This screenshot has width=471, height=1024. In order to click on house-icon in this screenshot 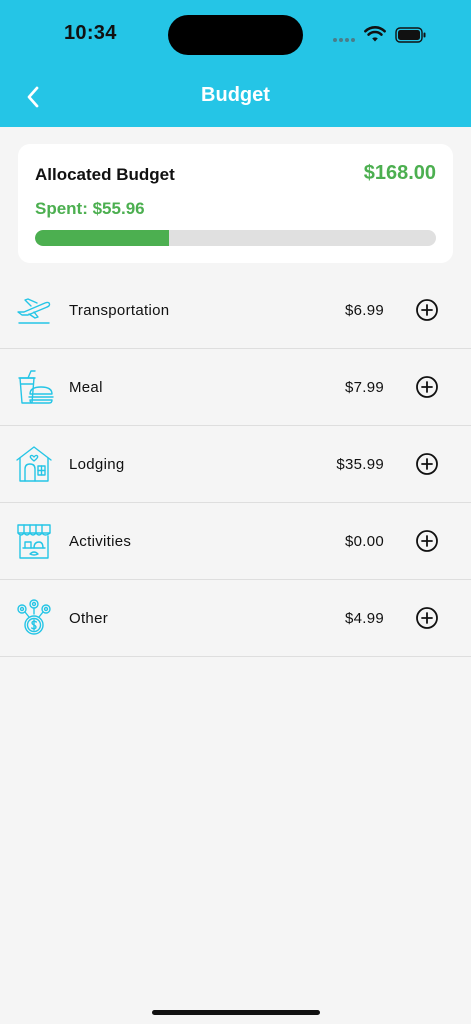, I will do `click(34, 464)`.